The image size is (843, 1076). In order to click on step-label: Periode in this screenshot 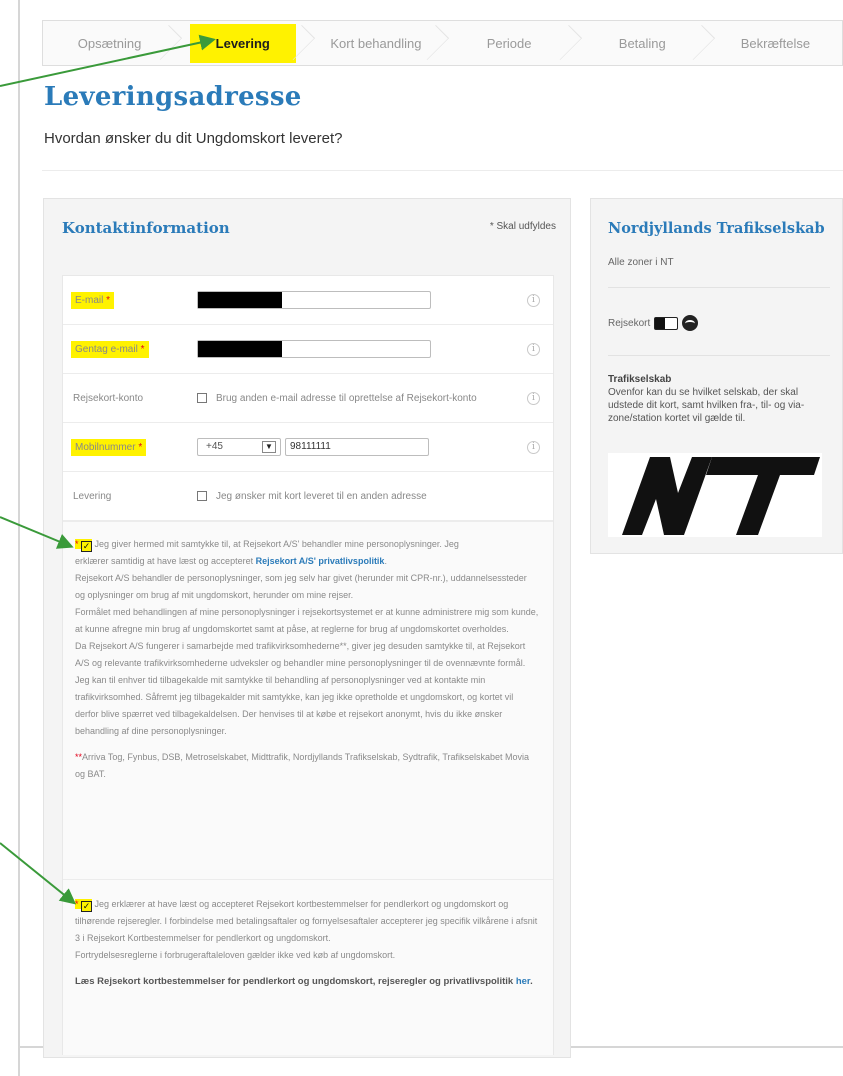, I will do `click(509, 43)`.